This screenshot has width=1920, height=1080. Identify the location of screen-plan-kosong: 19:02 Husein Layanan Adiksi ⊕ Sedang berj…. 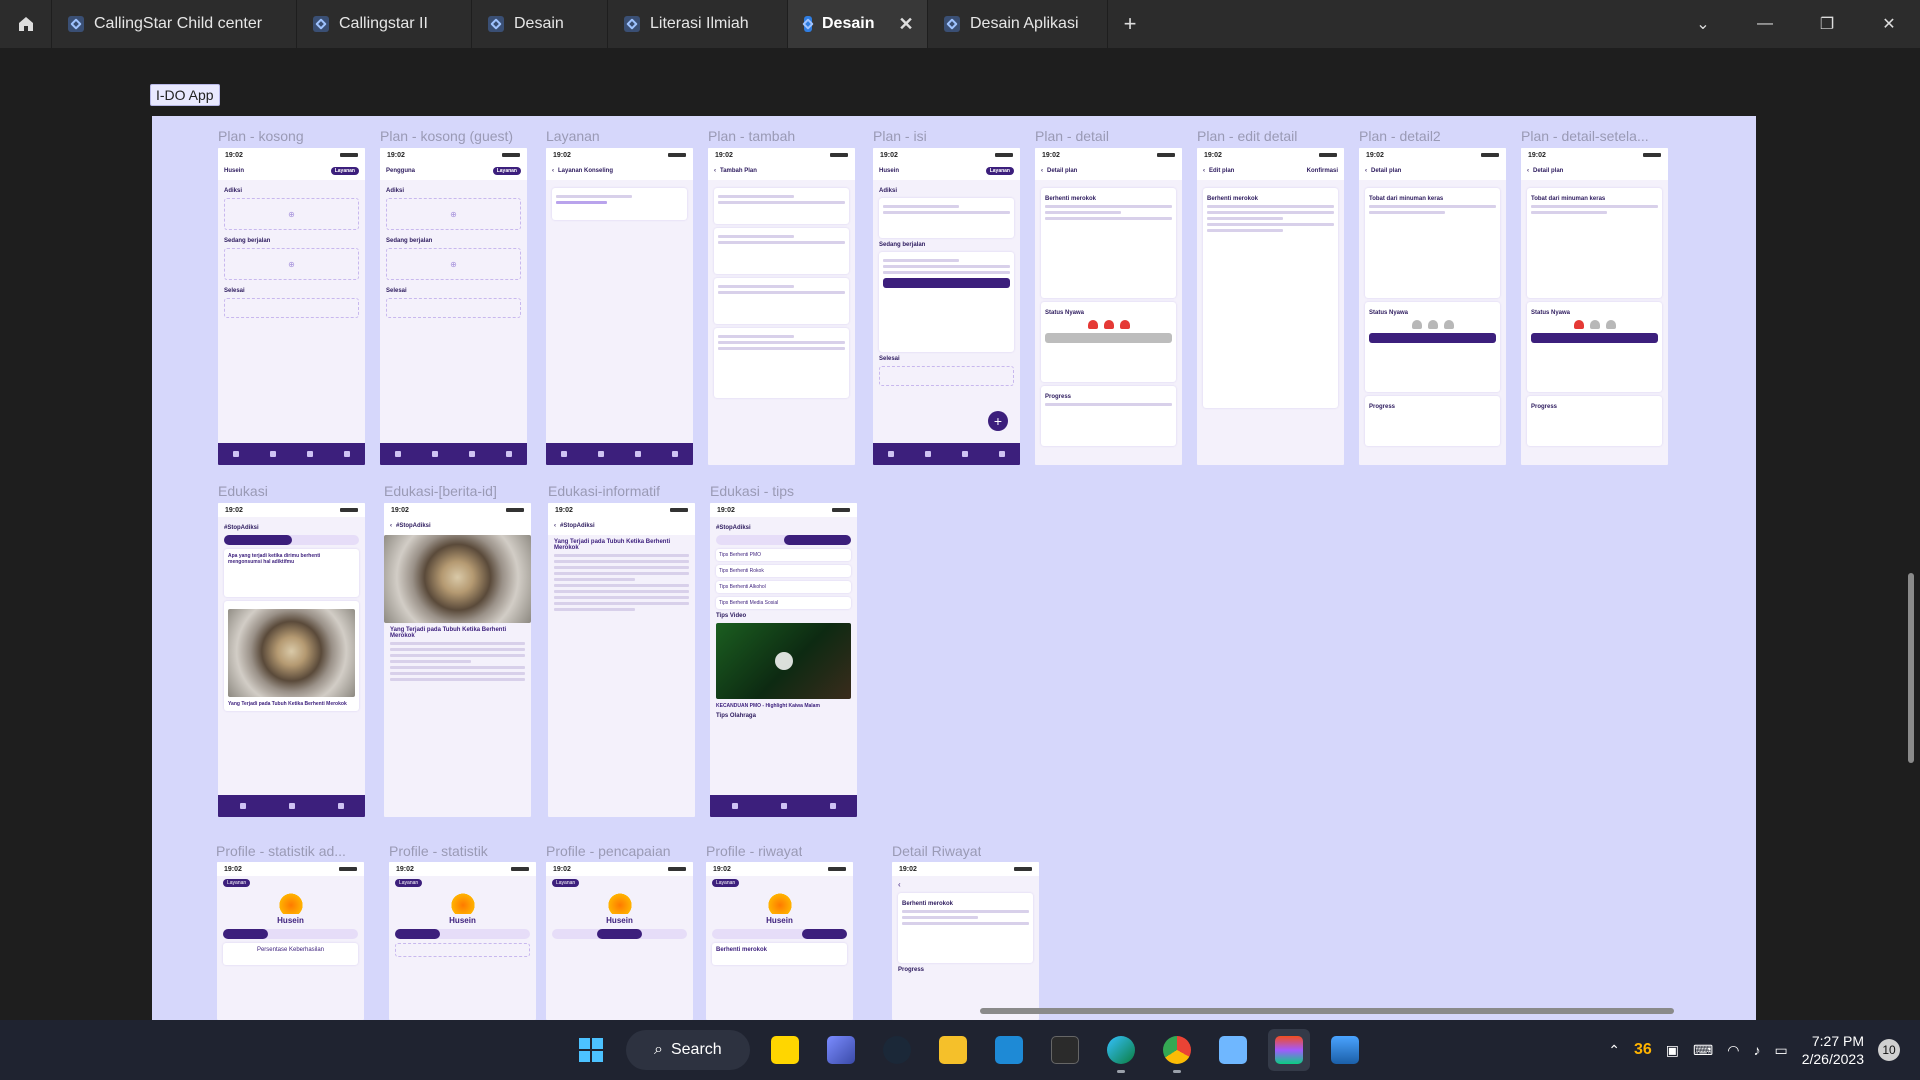
(291, 306).